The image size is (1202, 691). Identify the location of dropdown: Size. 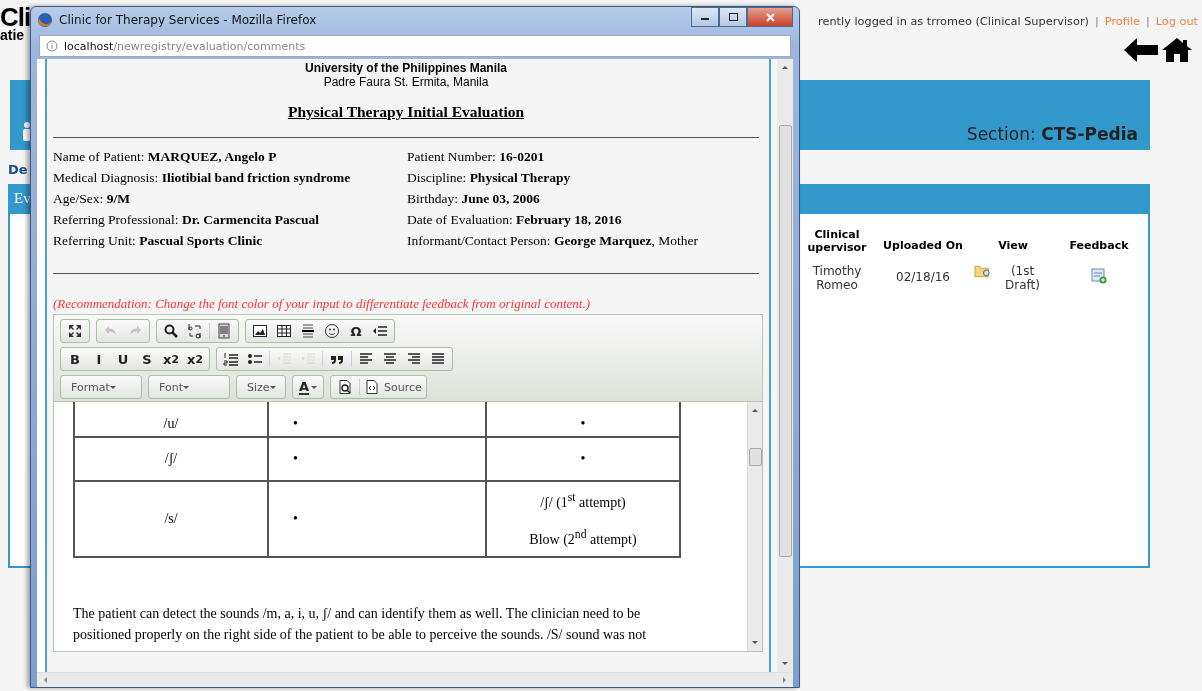
(260, 387).